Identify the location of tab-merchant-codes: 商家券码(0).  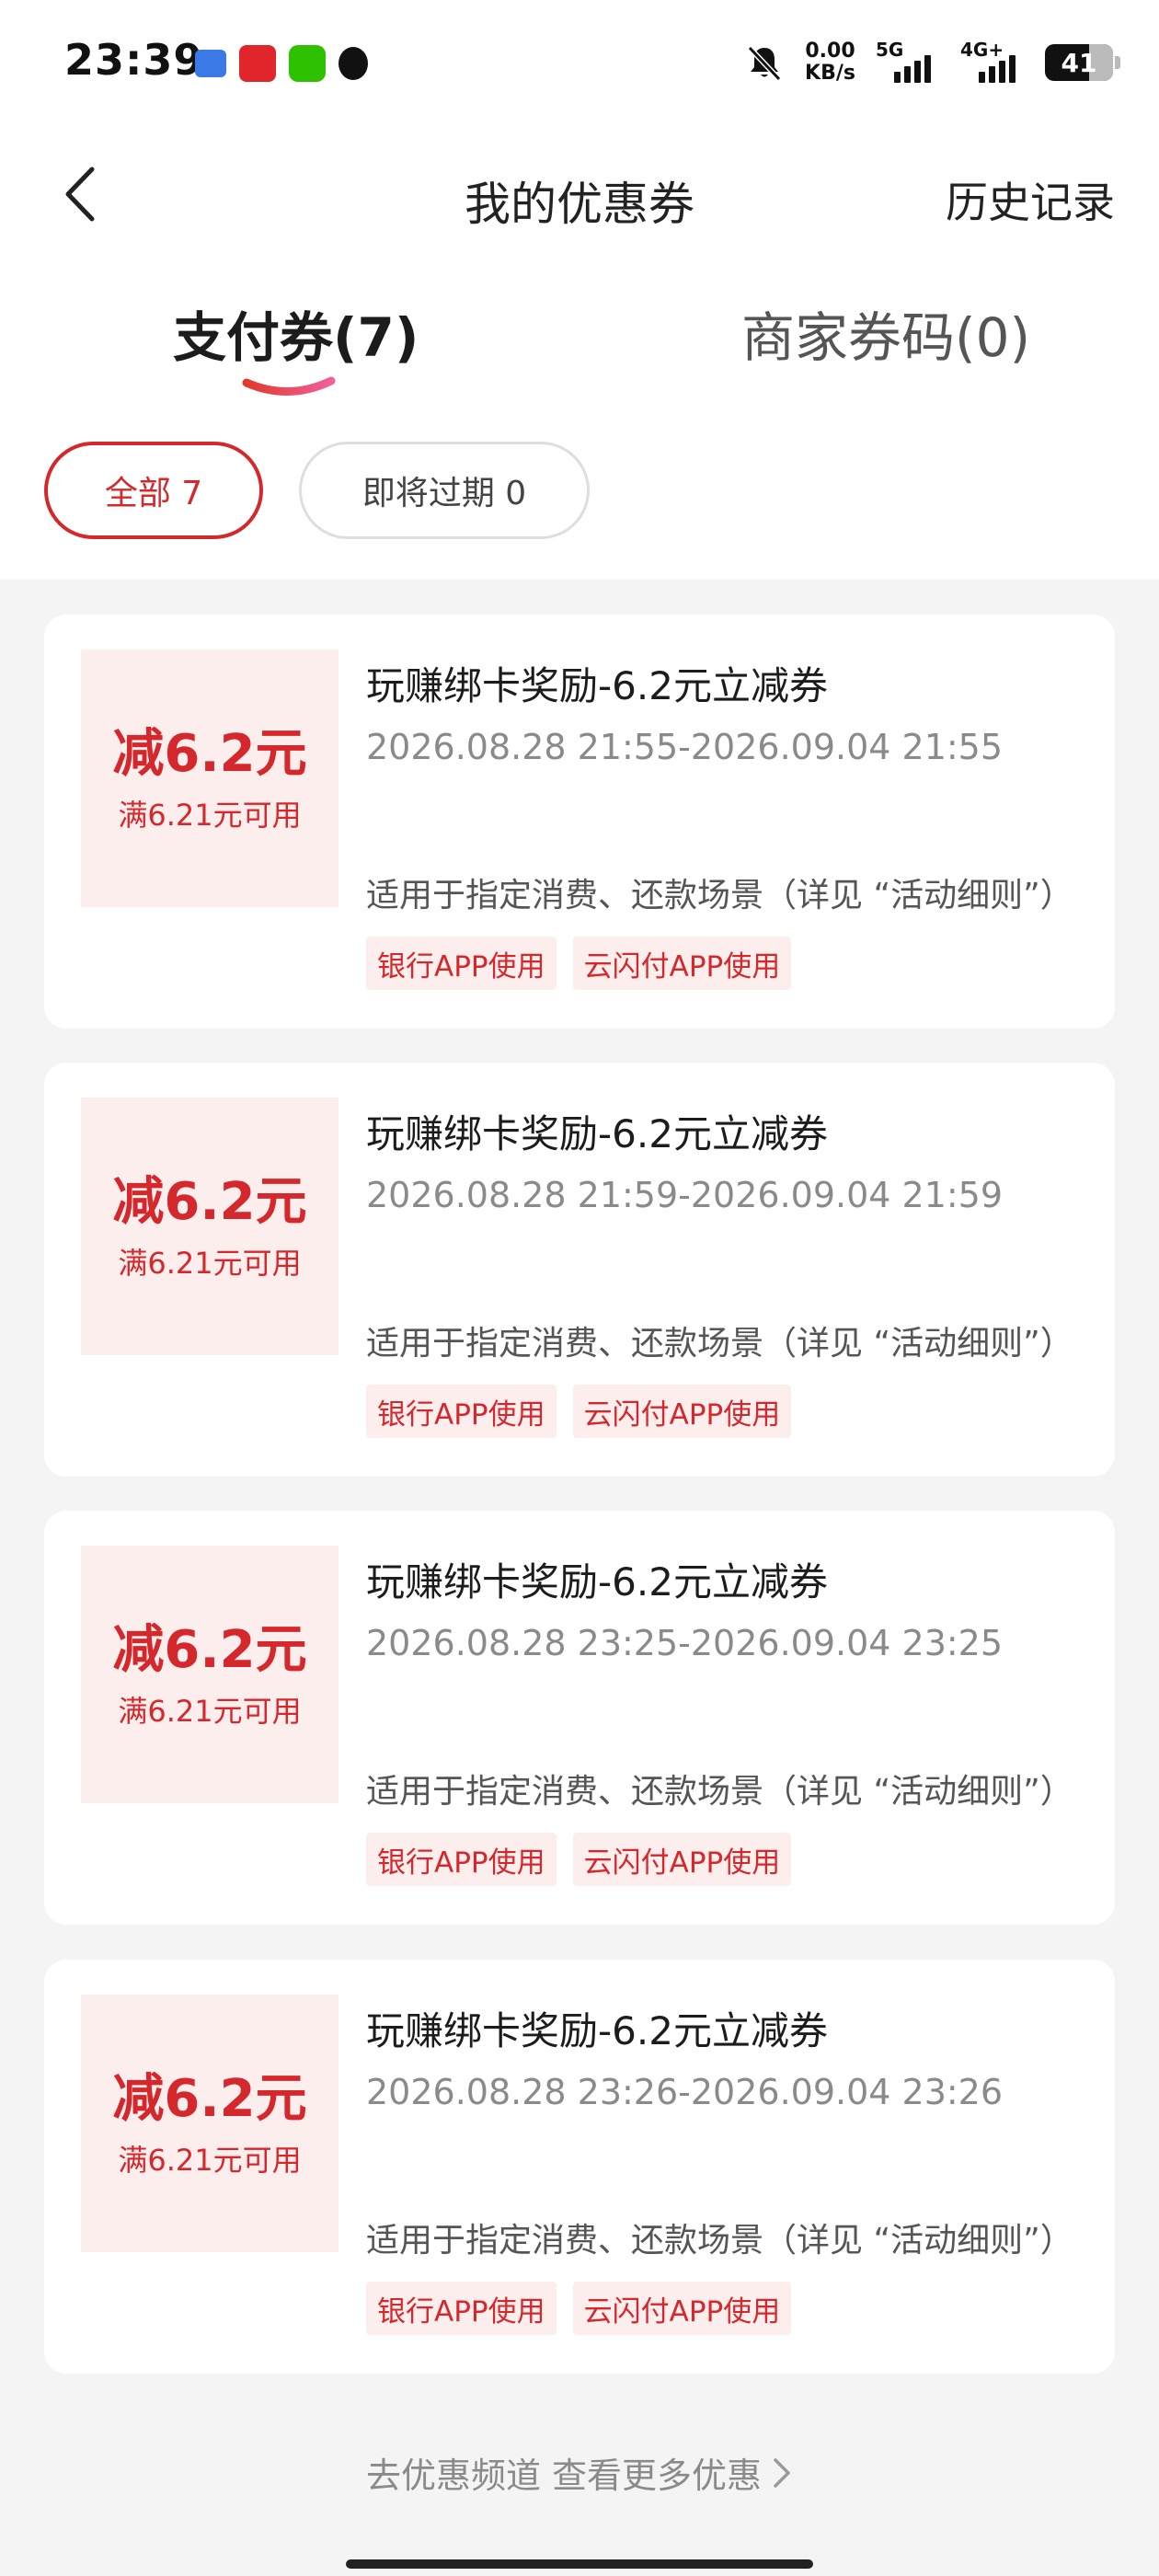
(885, 333).